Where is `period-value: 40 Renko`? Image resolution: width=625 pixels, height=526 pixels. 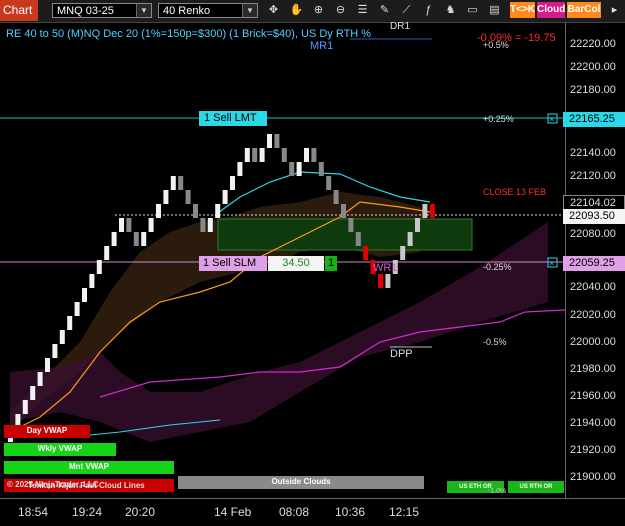 period-value: 40 Renko is located at coordinates (187, 11).